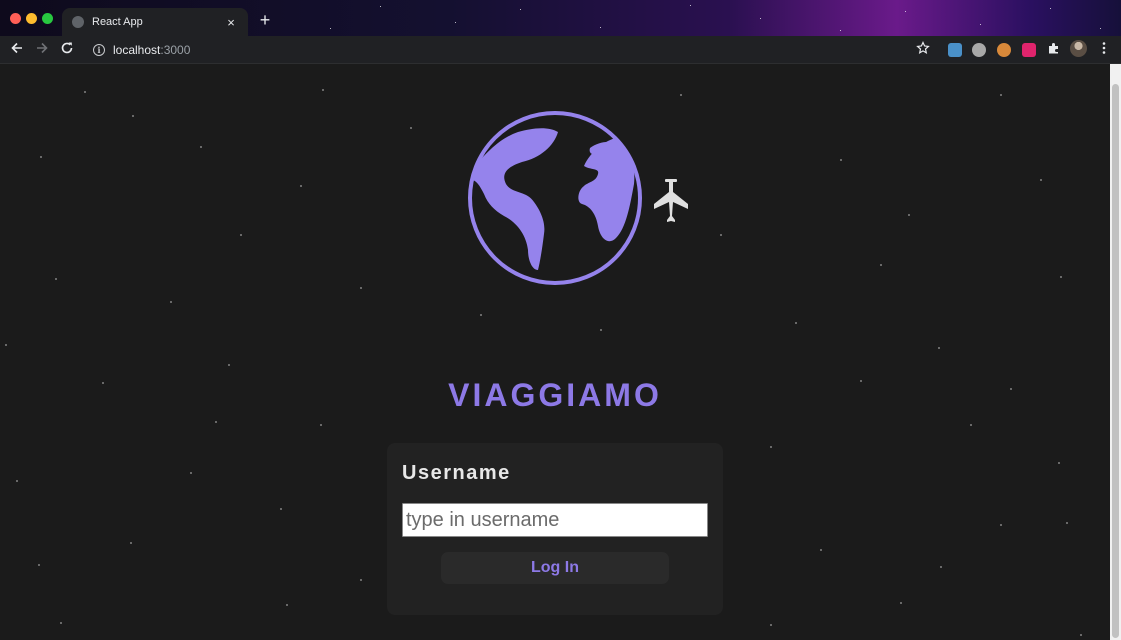 Image resolution: width=1121 pixels, height=640 pixels. I want to click on tab-react-app: React App ×, so click(155, 22).